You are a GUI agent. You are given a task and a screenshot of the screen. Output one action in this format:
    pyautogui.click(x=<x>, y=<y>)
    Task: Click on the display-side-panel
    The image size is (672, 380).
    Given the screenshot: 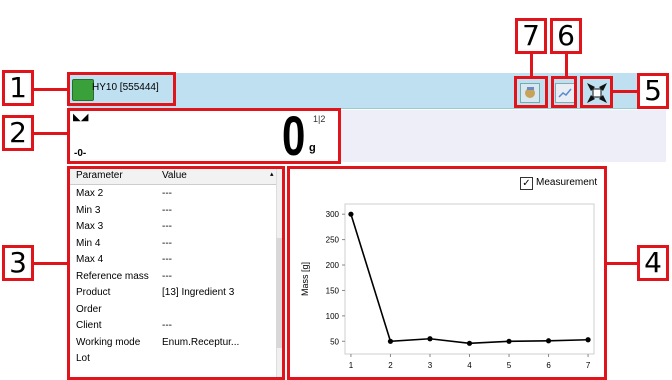 What is the action you would take?
    pyautogui.click(x=503, y=136)
    